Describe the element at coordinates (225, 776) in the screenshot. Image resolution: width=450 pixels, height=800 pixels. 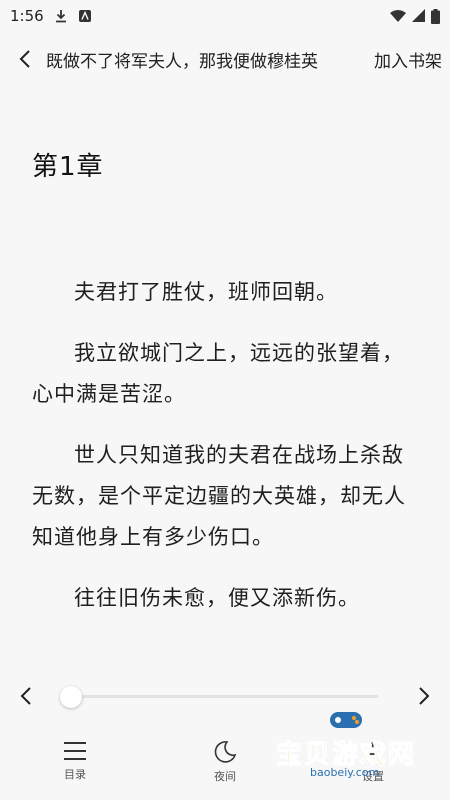
I see `night-mode-label: 夜间` at that location.